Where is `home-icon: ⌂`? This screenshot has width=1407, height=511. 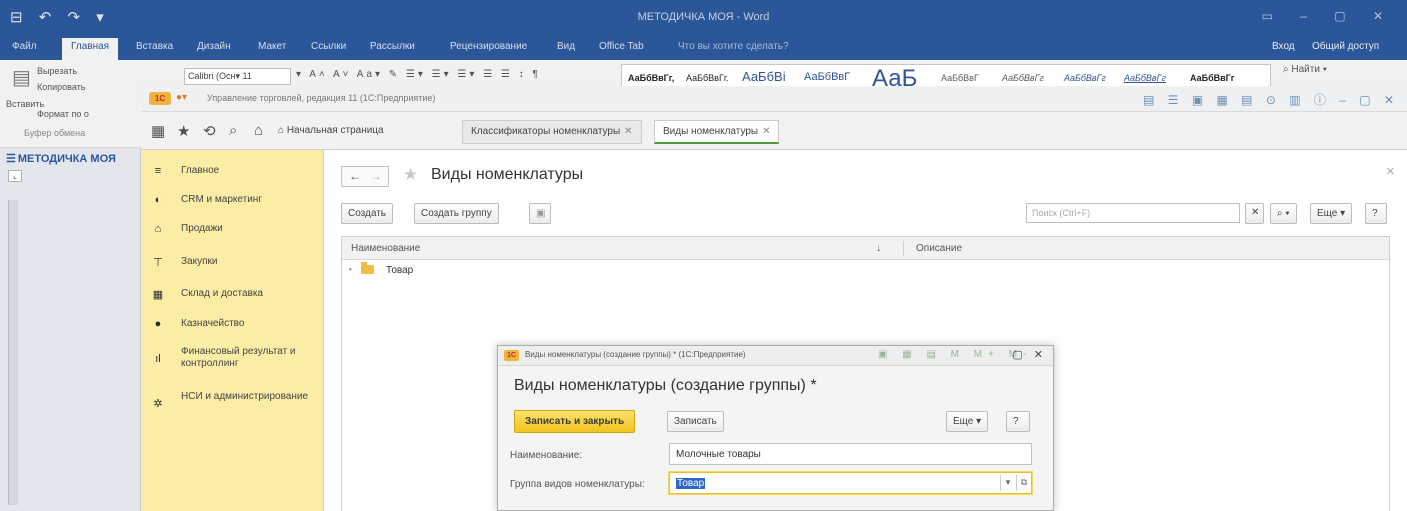 home-icon: ⌂ is located at coordinates (281, 130).